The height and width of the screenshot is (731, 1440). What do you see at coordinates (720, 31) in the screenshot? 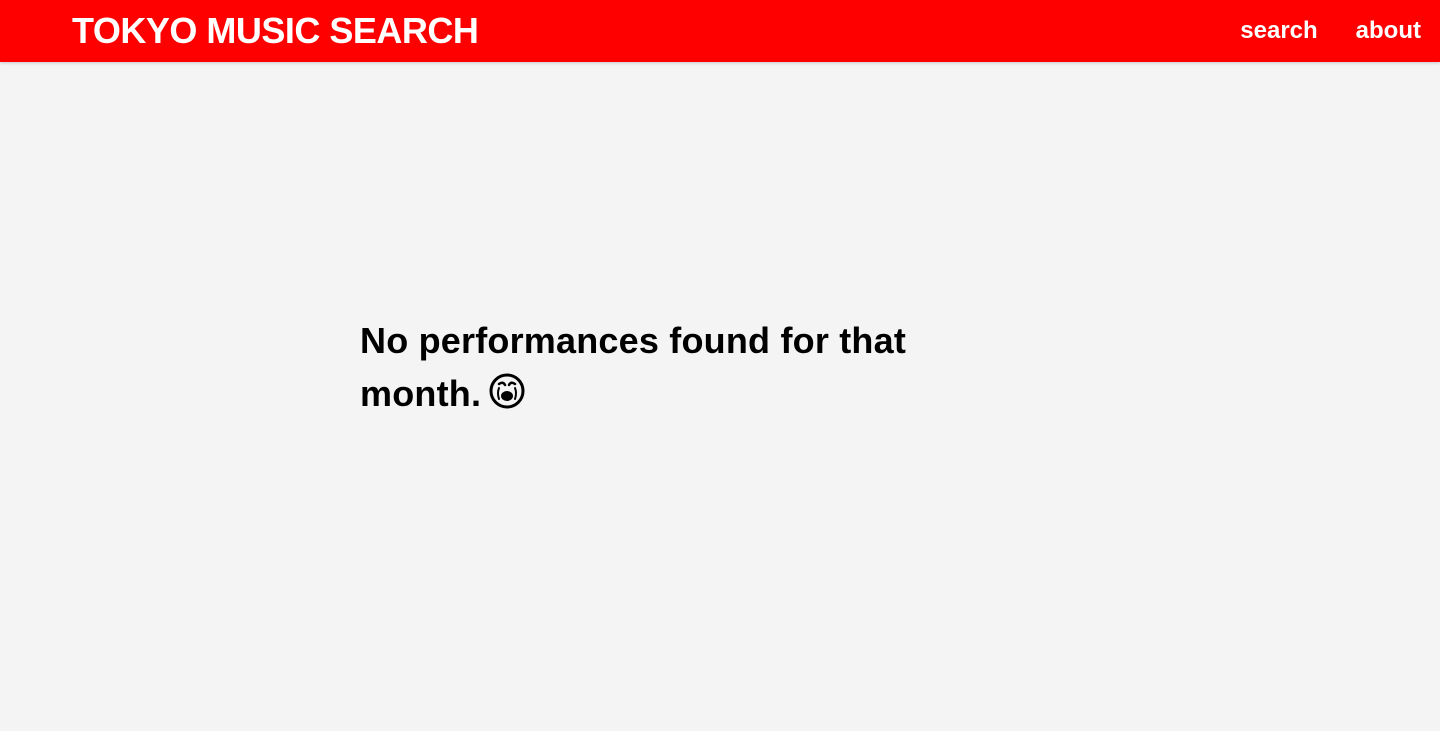
I see `site-header: TOKYO MUSIC SEARCH search about` at bounding box center [720, 31].